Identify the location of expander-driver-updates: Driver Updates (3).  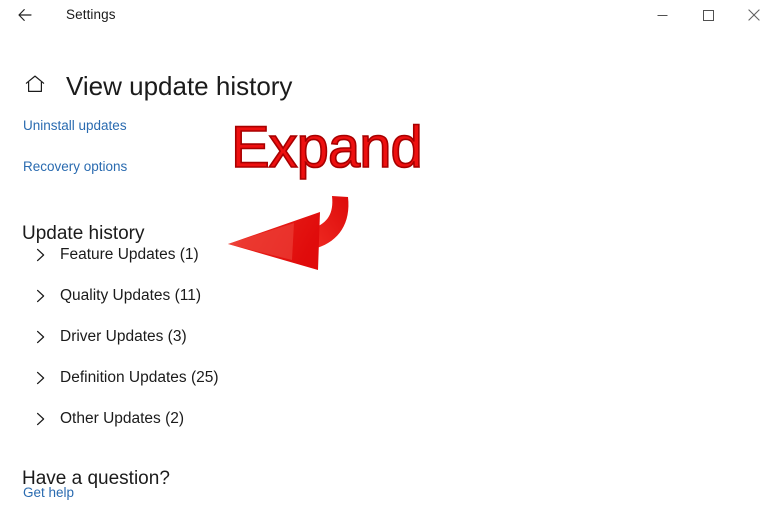
(182, 336).